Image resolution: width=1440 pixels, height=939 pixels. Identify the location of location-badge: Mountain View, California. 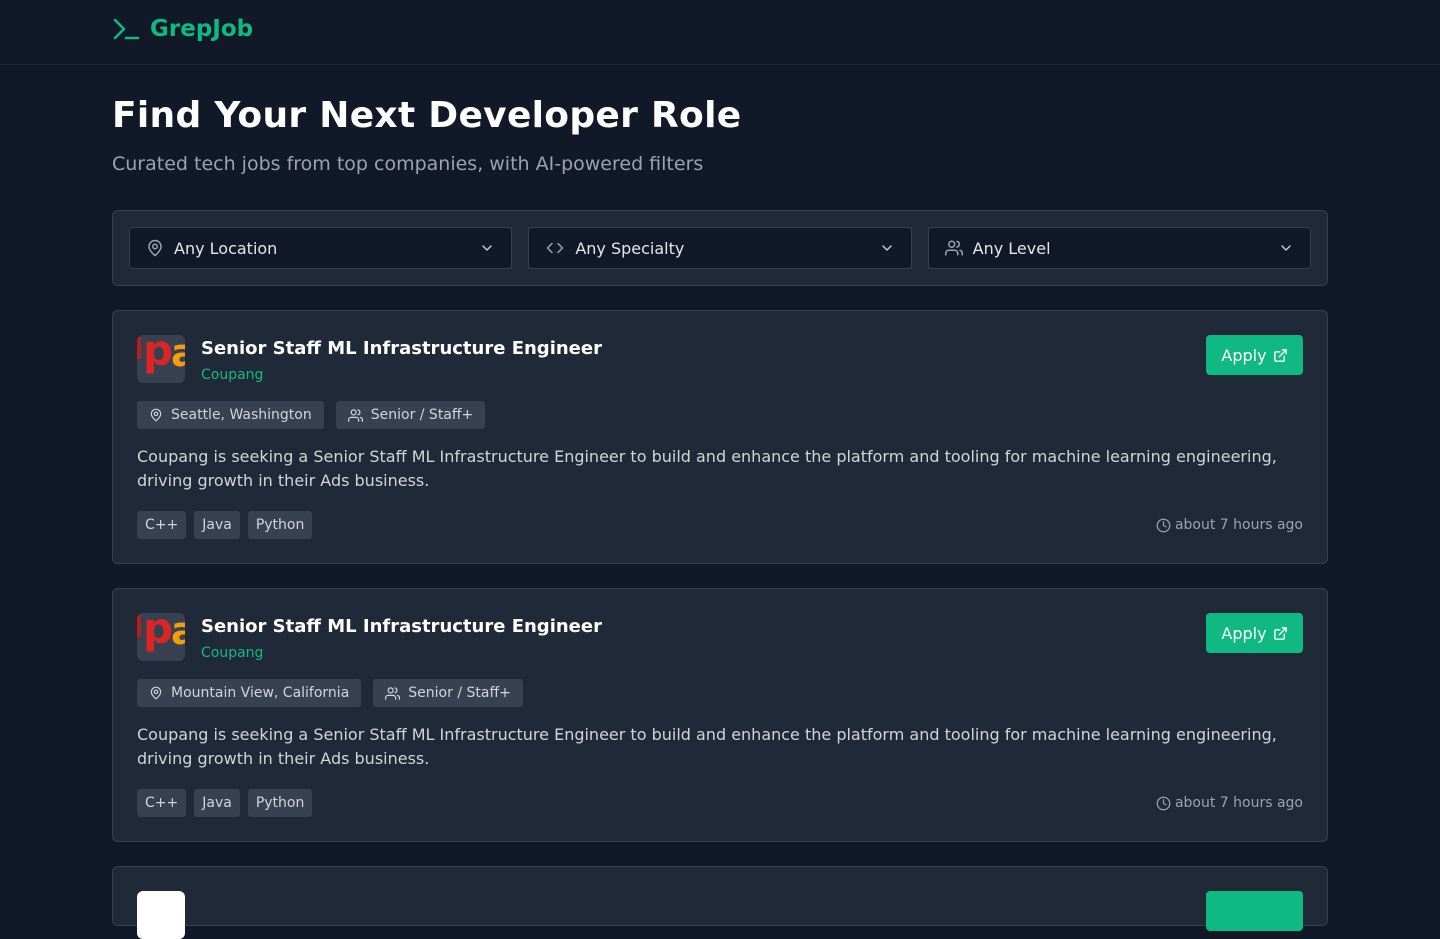
(249, 693).